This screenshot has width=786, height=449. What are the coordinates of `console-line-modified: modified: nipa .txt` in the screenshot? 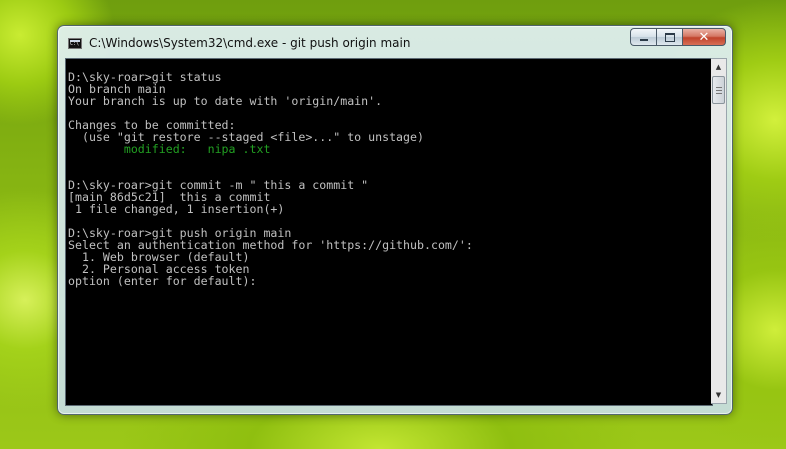 It's located at (169, 149).